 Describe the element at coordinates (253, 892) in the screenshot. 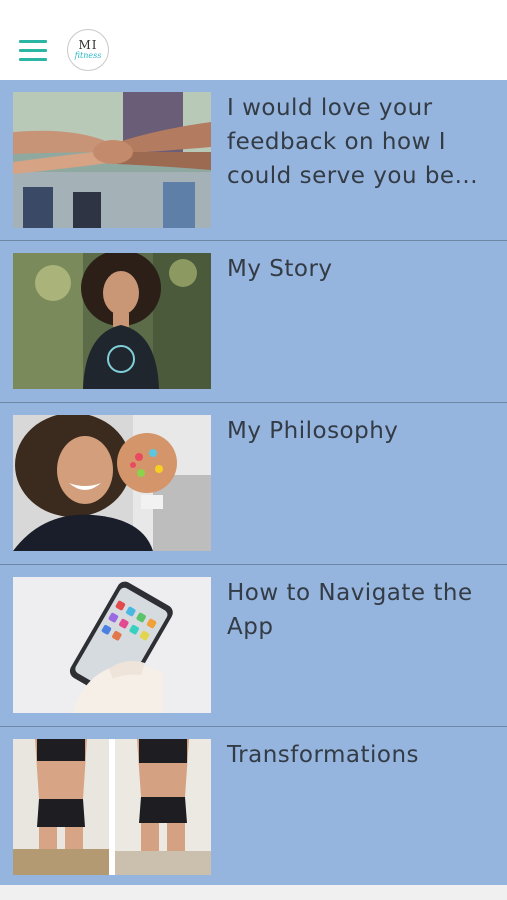

I see `bottom-bar` at that location.